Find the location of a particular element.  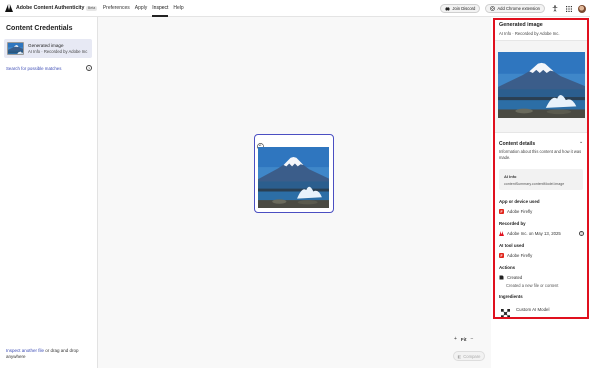

sidebar-title: Content Credentials is located at coordinates (39, 28).